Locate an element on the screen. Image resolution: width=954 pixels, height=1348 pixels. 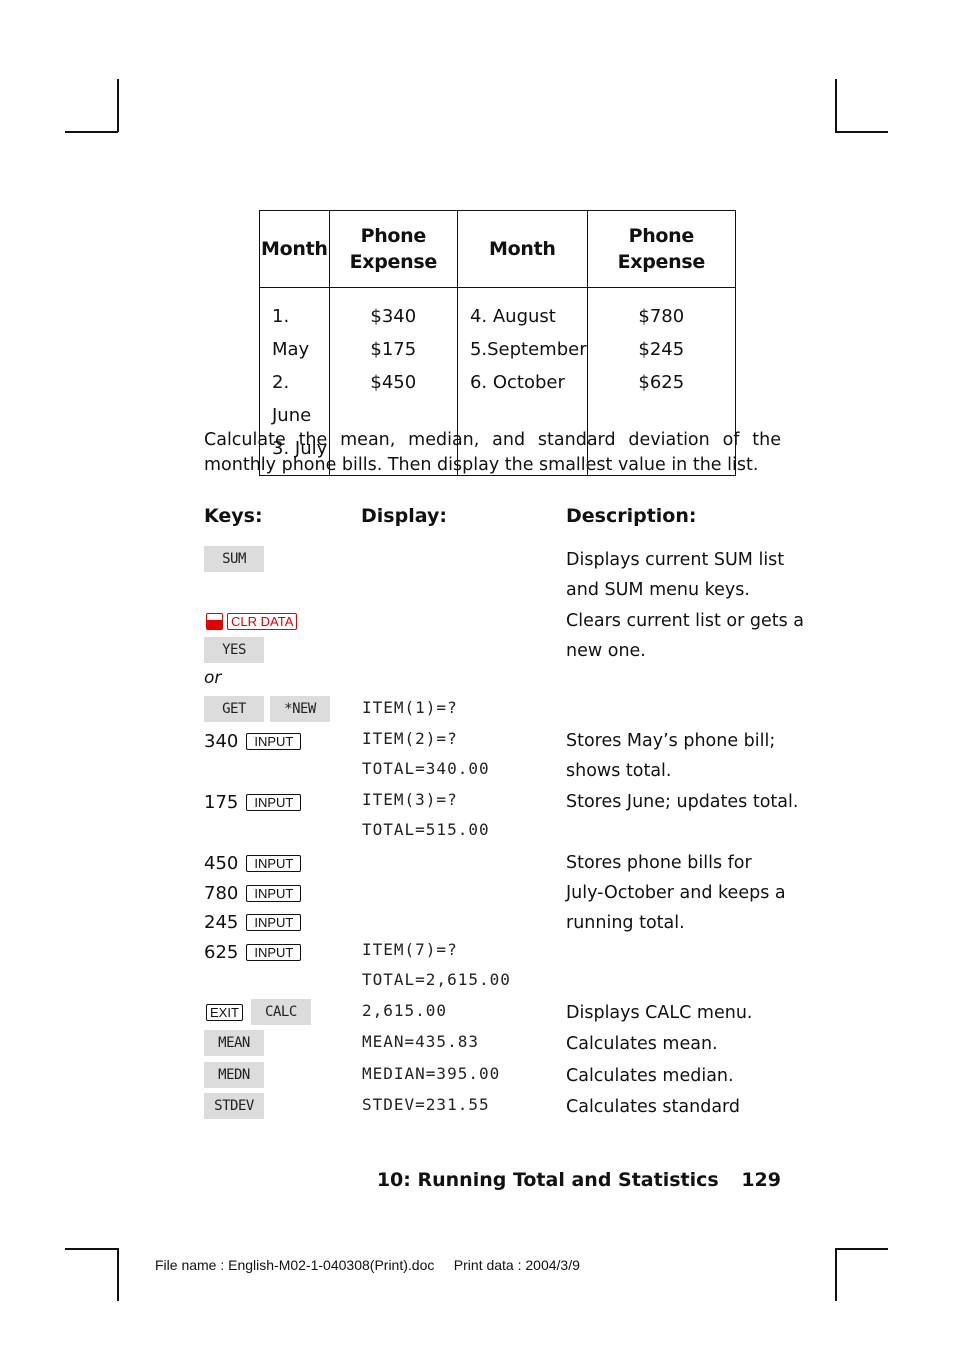
expense-value: $245 is located at coordinates (661, 349).